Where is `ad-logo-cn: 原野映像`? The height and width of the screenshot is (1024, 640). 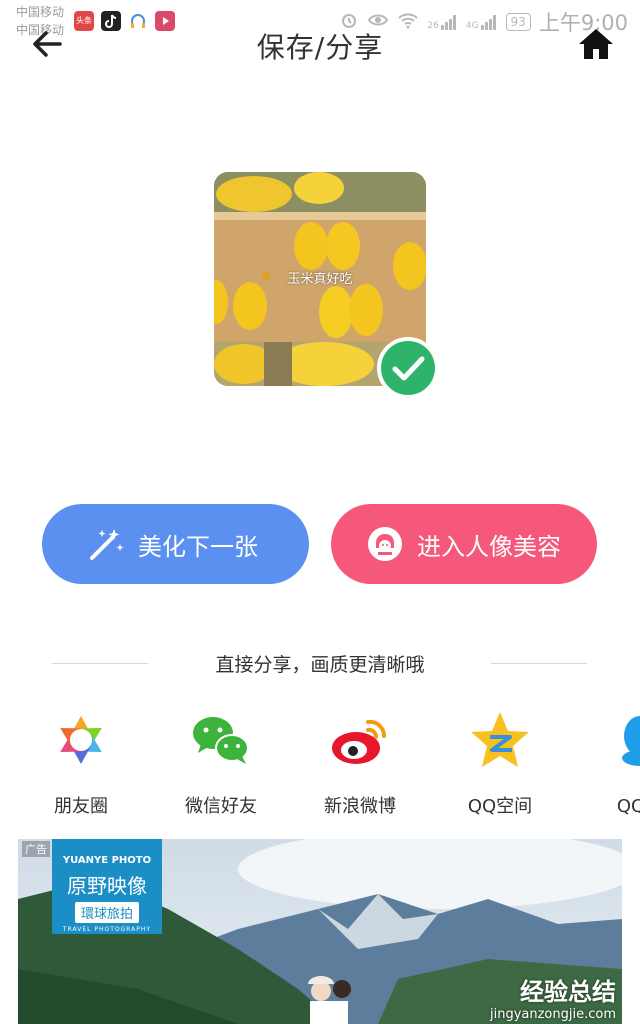 ad-logo-cn: 原野映像 is located at coordinates (107, 886).